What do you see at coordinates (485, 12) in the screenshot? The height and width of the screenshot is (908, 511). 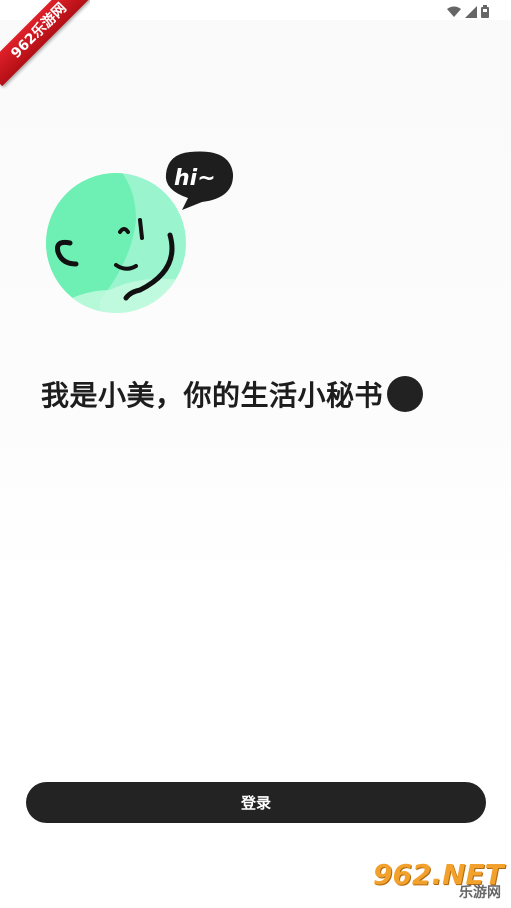 I see `battery-icon` at bounding box center [485, 12].